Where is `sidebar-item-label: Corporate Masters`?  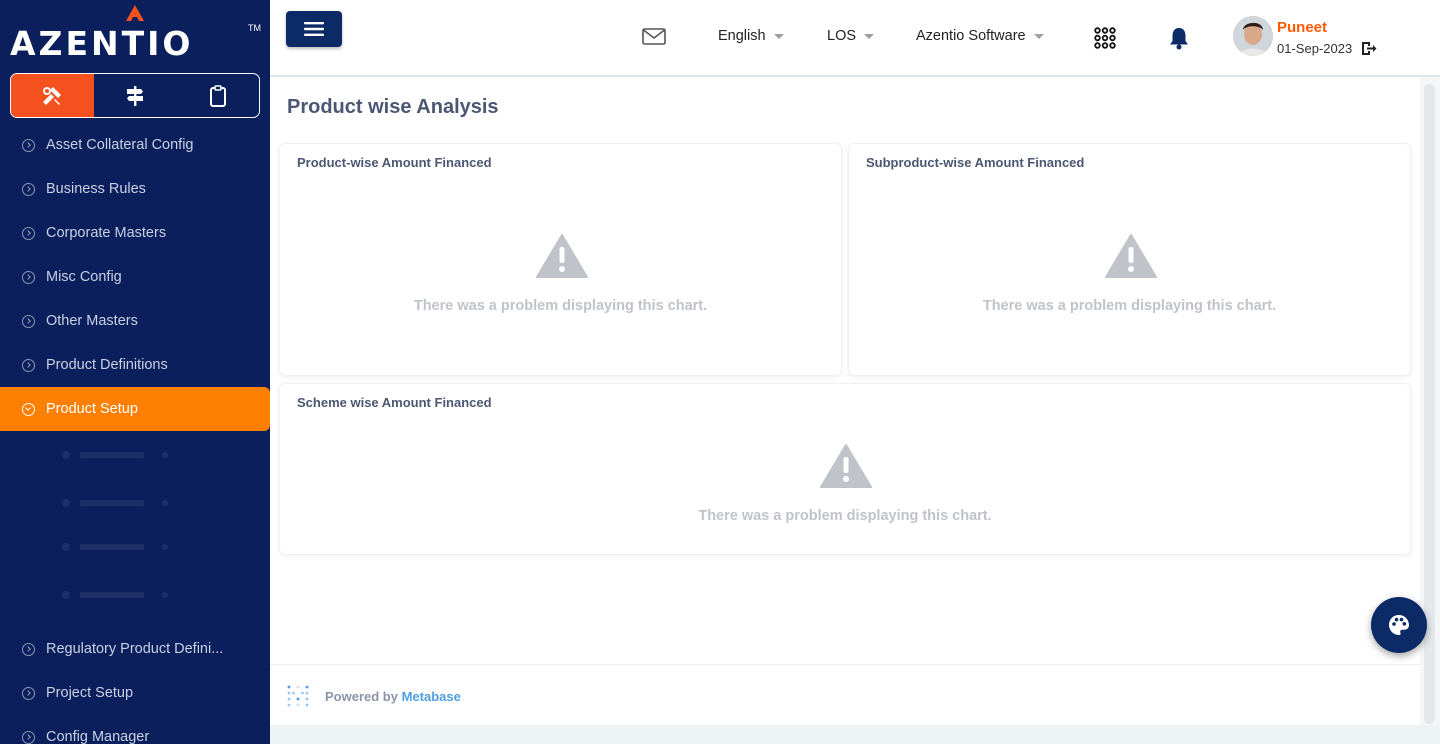
sidebar-item-label: Corporate Masters is located at coordinates (106, 233).